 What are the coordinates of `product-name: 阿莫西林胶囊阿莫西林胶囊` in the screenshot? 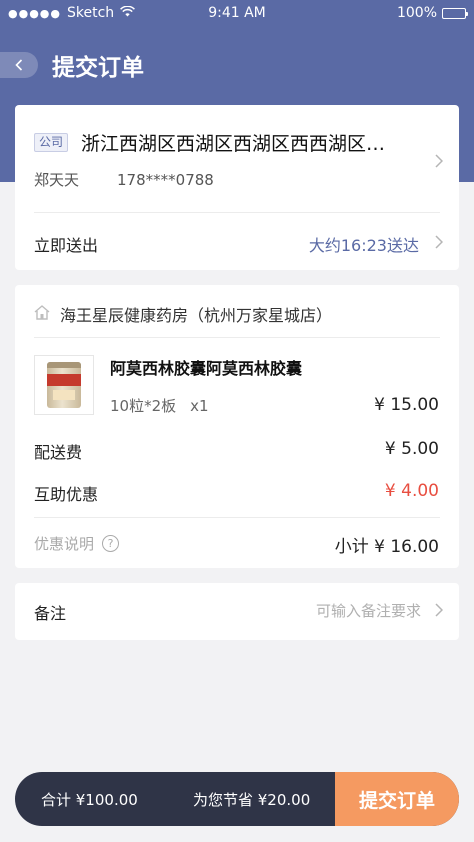 It's located at (206, 367).